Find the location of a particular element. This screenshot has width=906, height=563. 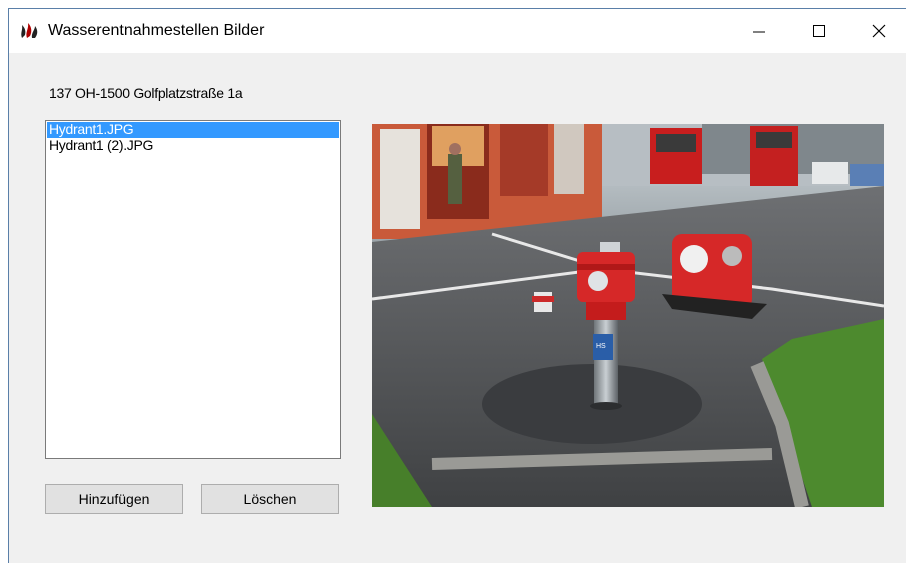

list-item: Hydrant1 (2).JPG is located at coordinates (193, 146).